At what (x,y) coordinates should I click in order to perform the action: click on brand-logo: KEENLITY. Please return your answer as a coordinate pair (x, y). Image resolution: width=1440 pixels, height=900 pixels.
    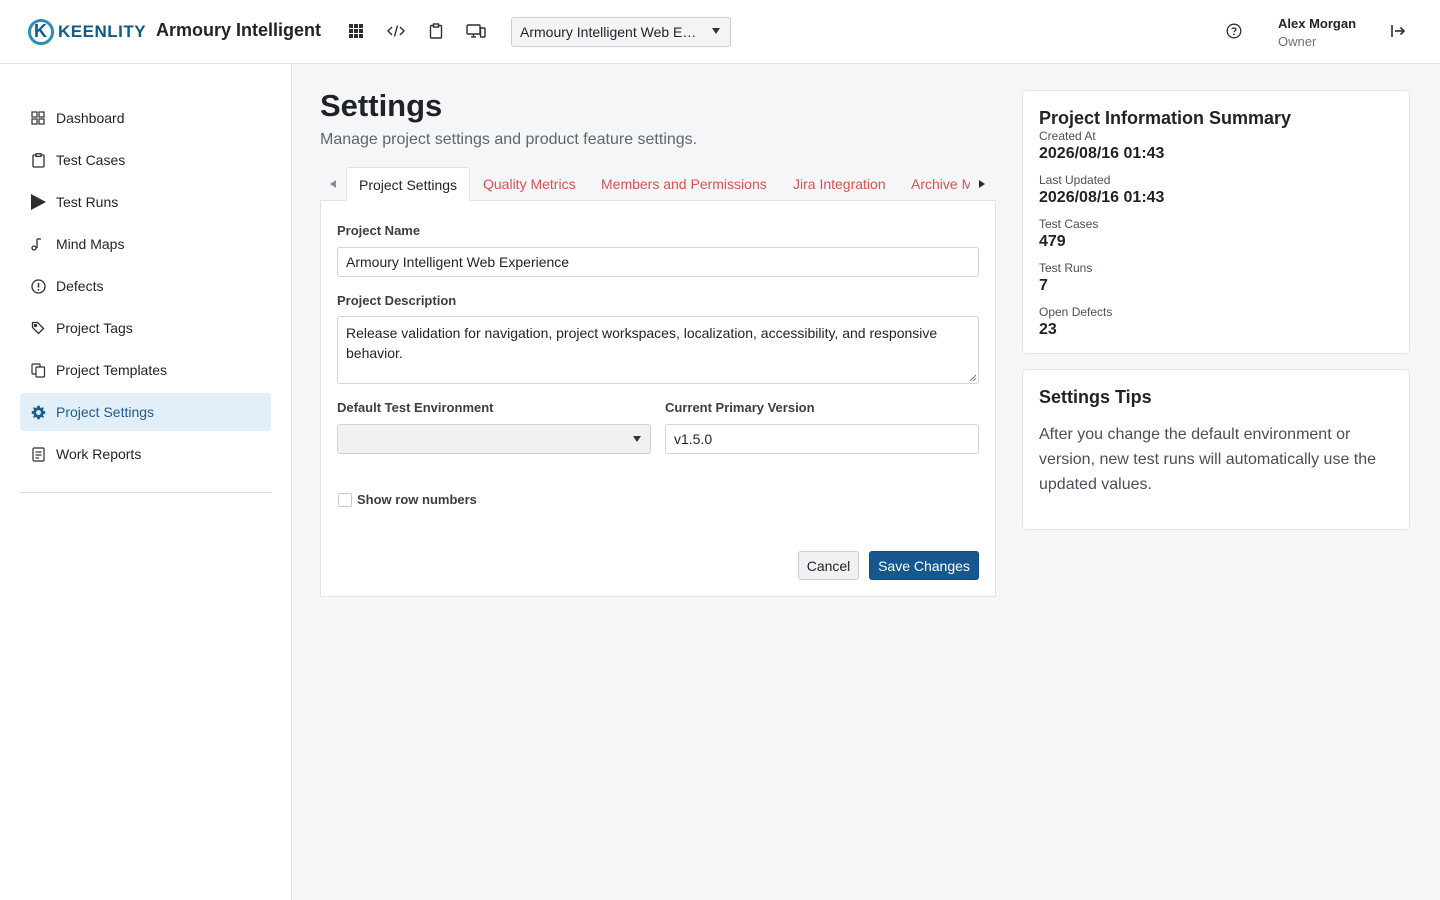
    Looking at the image, I should click on (87, 32).